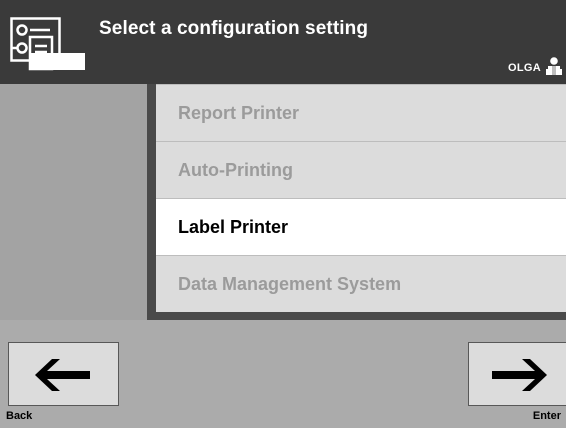 The image size is (566, 428). I want to click on back-label: Back, so click(19, 416).